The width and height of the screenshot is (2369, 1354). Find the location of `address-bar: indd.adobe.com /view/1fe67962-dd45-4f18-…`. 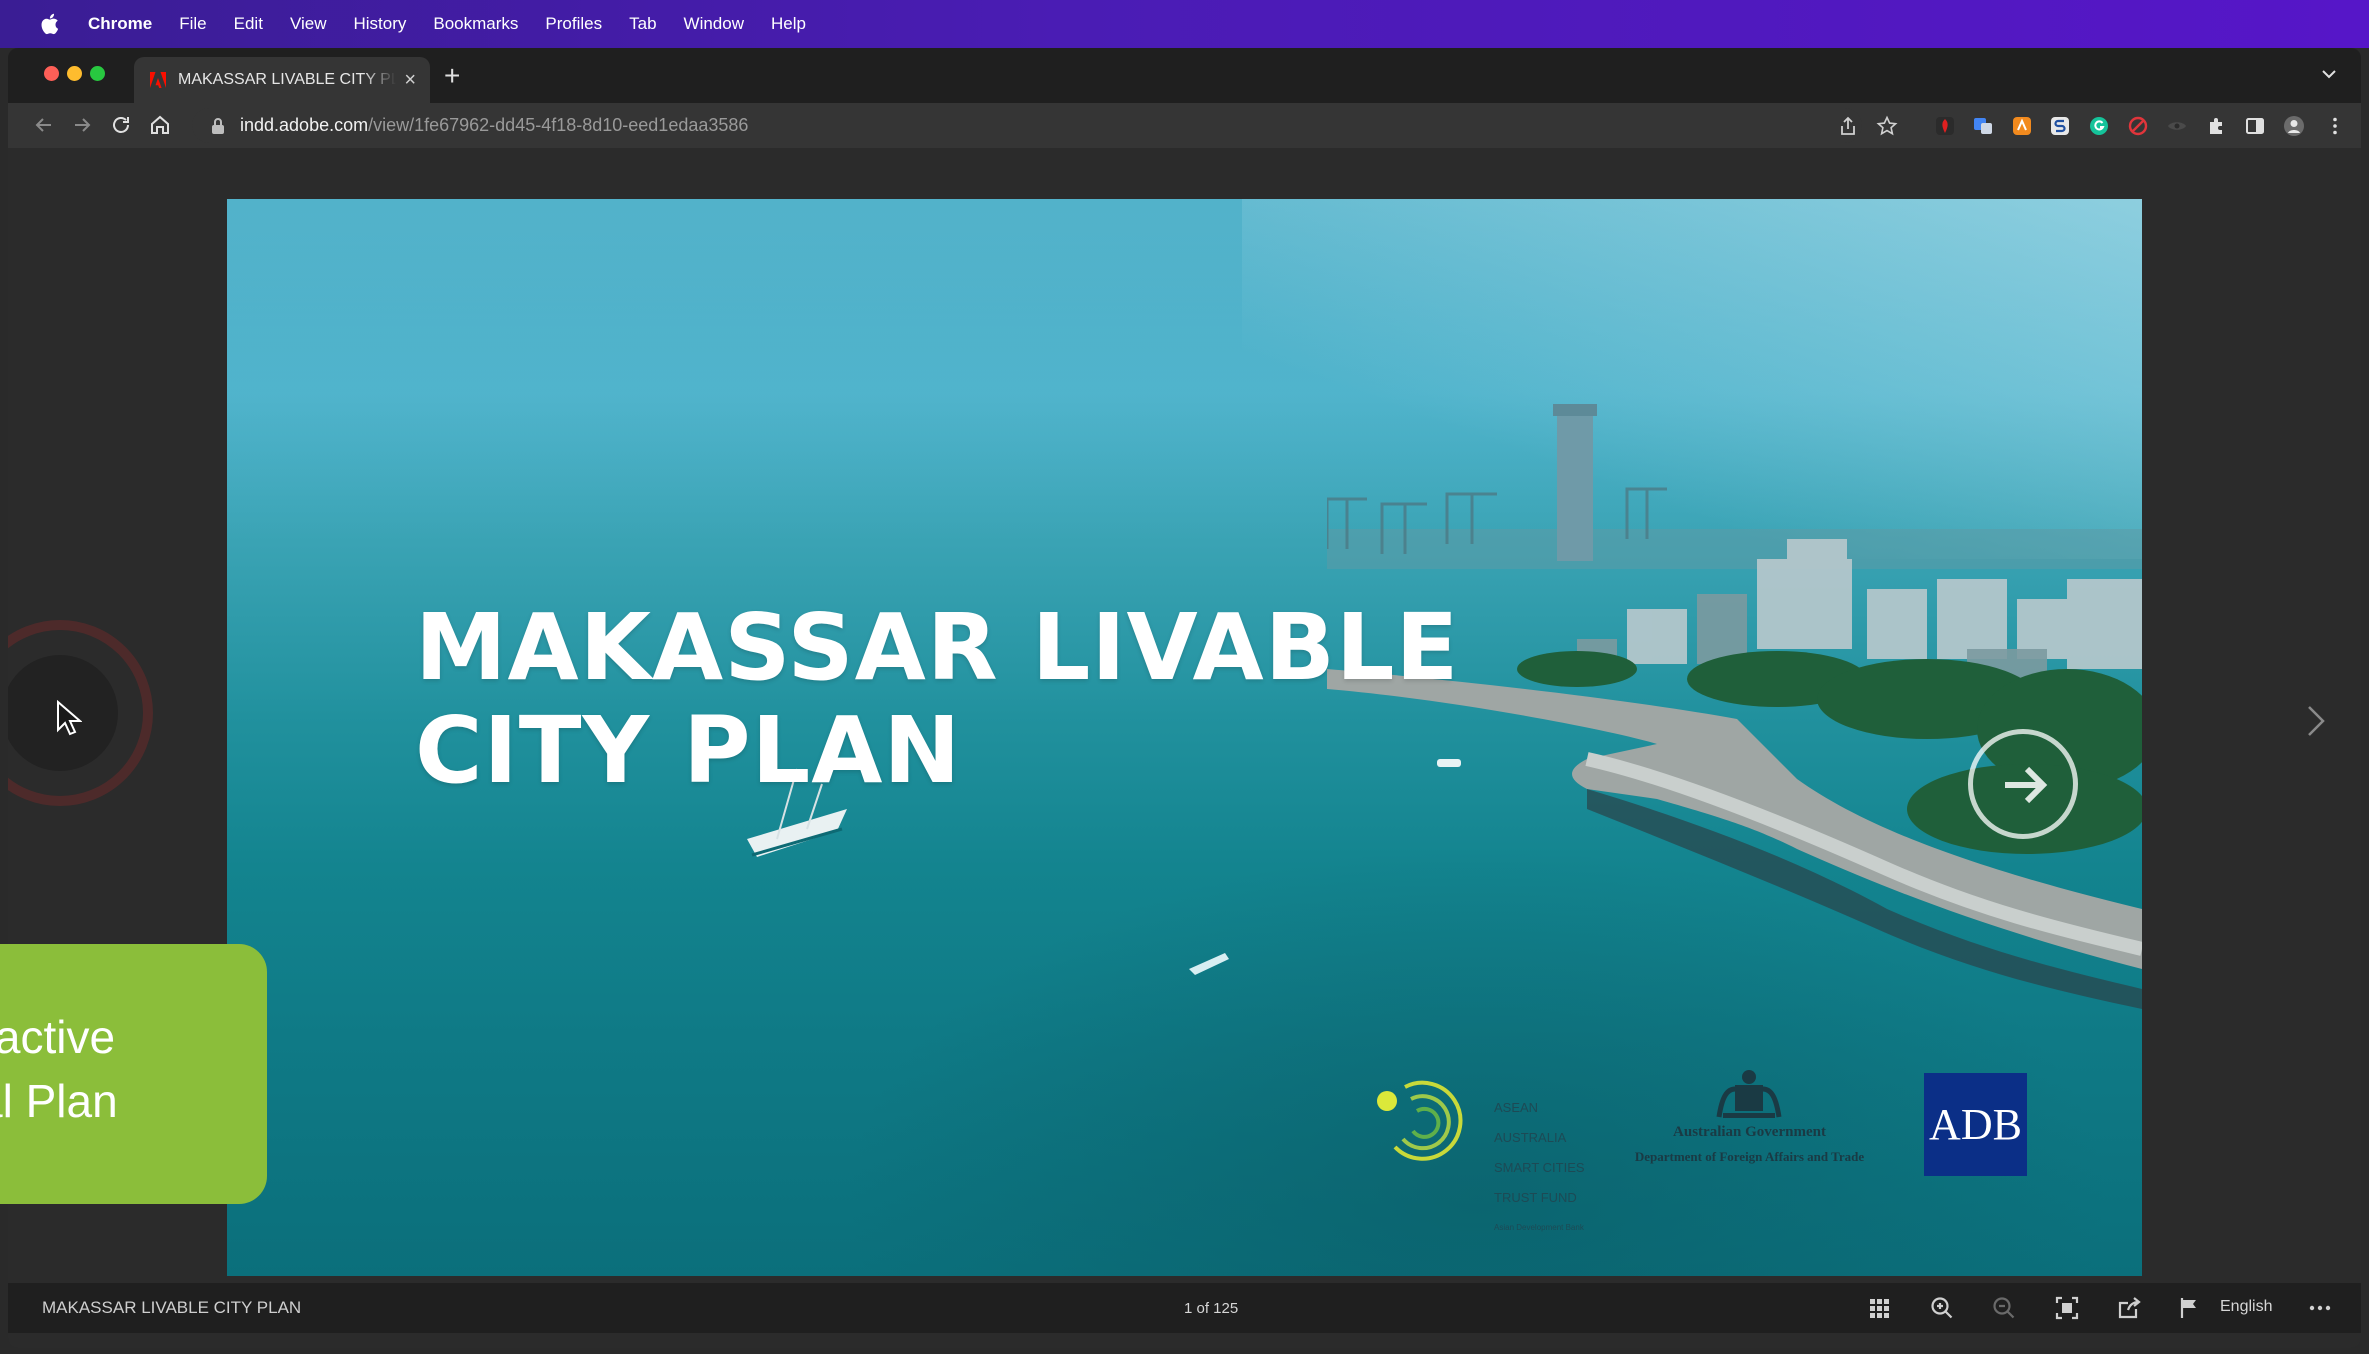

address-bar: indd.adobe.com /view/1fe67962-dd45-4f18-… is located at coordinates (1027, 125).